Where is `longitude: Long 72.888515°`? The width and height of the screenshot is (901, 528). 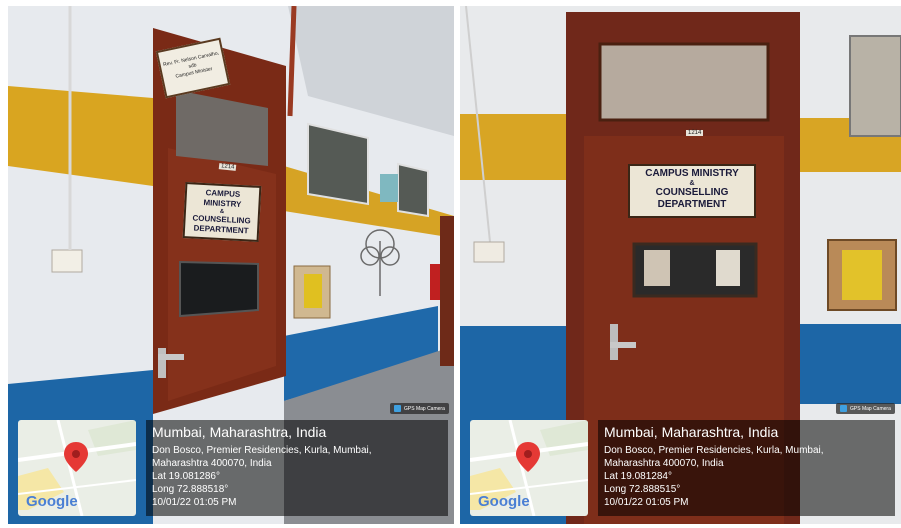 longitude: Long 72.888515° is located at coordinates (642, 489).